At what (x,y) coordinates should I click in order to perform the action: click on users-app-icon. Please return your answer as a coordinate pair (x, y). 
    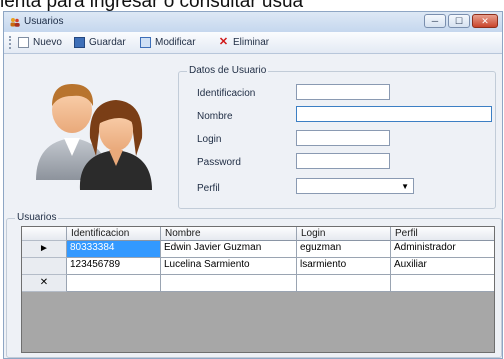
    Looking at the image, I should click on (15, 22).